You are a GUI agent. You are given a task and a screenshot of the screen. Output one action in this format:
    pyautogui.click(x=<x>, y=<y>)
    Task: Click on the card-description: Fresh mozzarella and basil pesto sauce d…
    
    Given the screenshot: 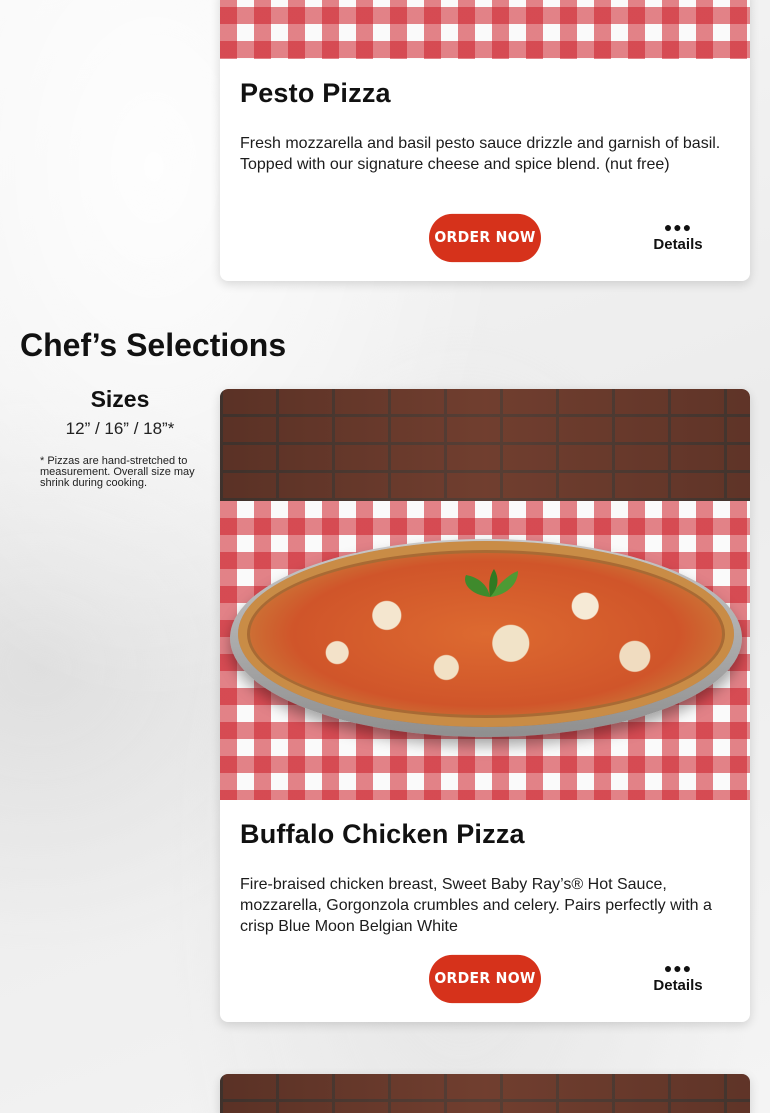 What is the action you would take?
    pyautogui.click(x=480, y=154)
    